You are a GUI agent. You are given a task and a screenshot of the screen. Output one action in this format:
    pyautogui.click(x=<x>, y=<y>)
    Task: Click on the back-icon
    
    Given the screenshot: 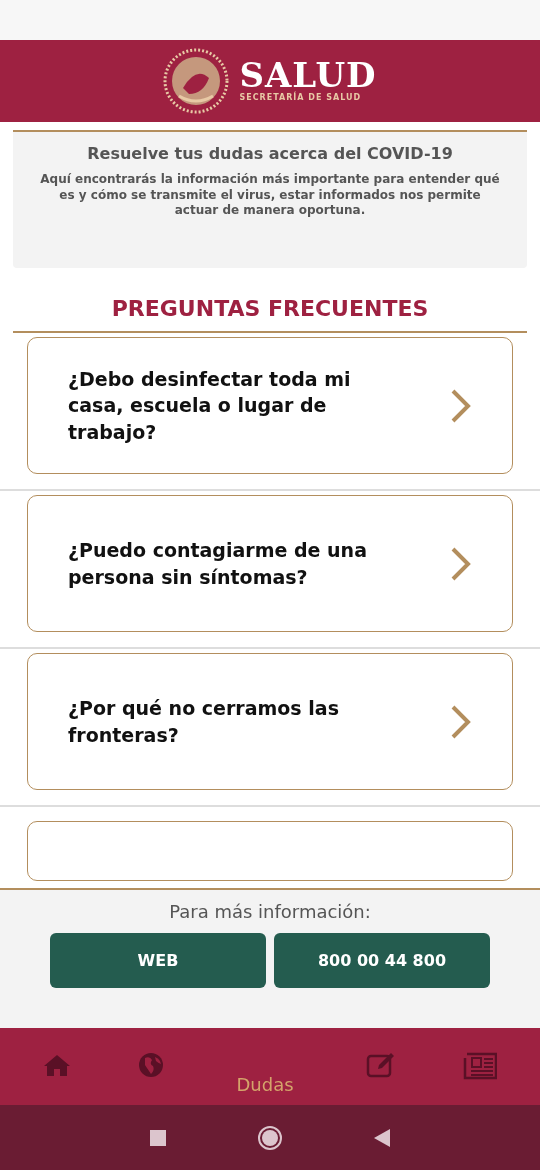 What is the action you would take?
    pyautogui.click(x=382, y=1137)
    